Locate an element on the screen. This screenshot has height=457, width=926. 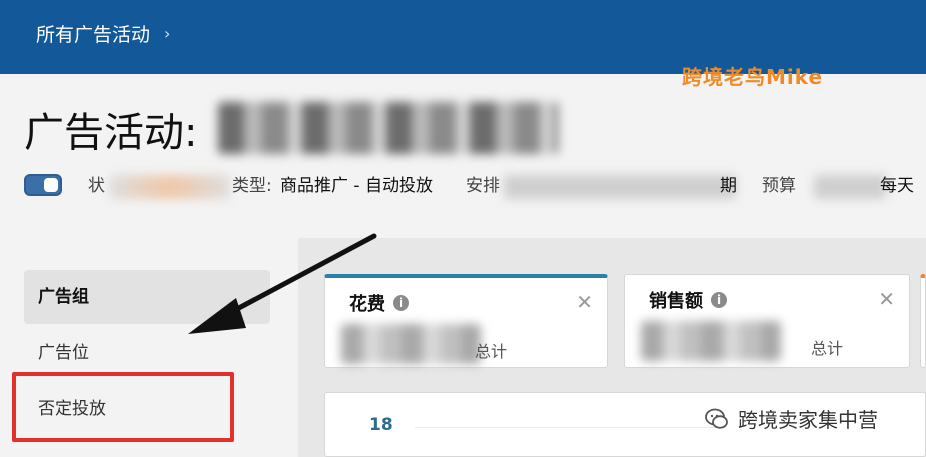
campaign-status-row: 状 类型: 商品推广 - 自动投放 安排 期 预算 每天 is located at coordinates (475, 186).